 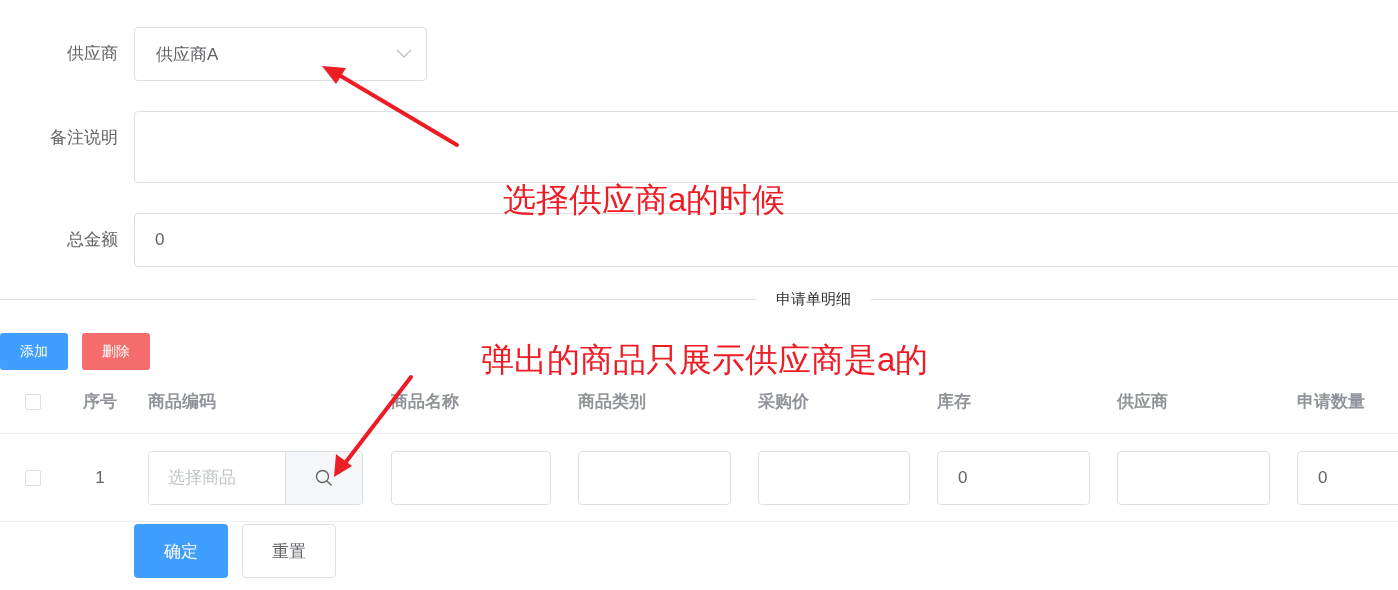 I want to click on column-header: 商品类别, so click(x=612, y=402).